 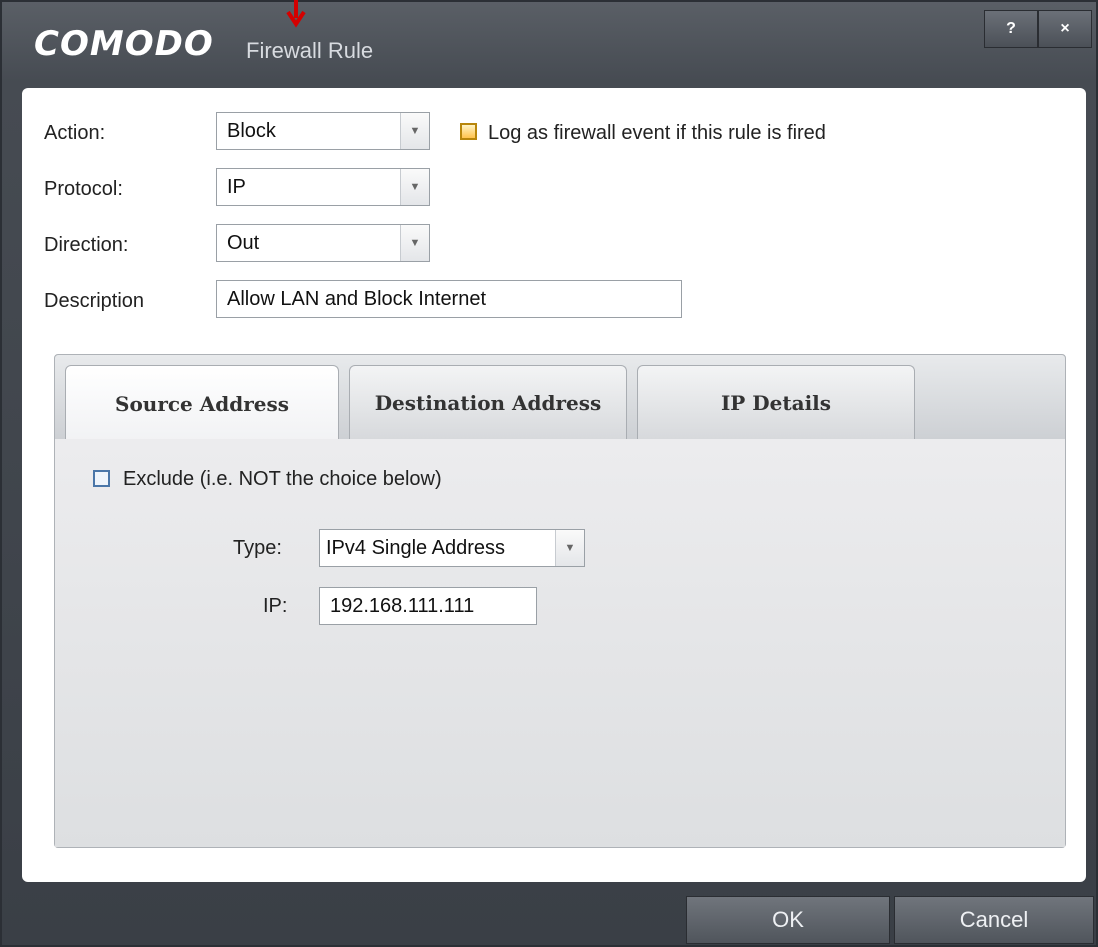 I want to click on action-label: Action:, so click(x=75, y=133).